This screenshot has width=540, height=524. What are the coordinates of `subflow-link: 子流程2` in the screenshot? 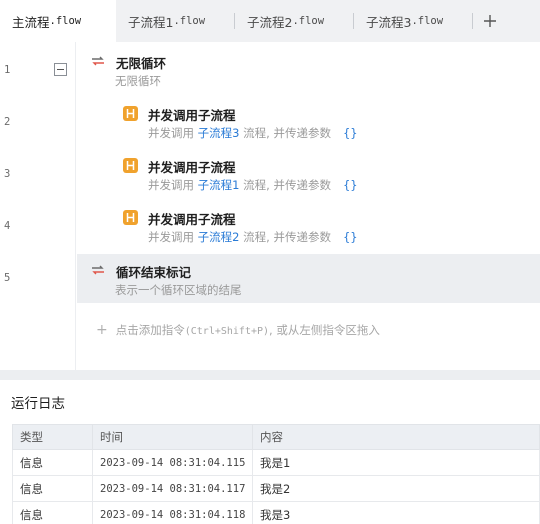 It's located at (219, 237).